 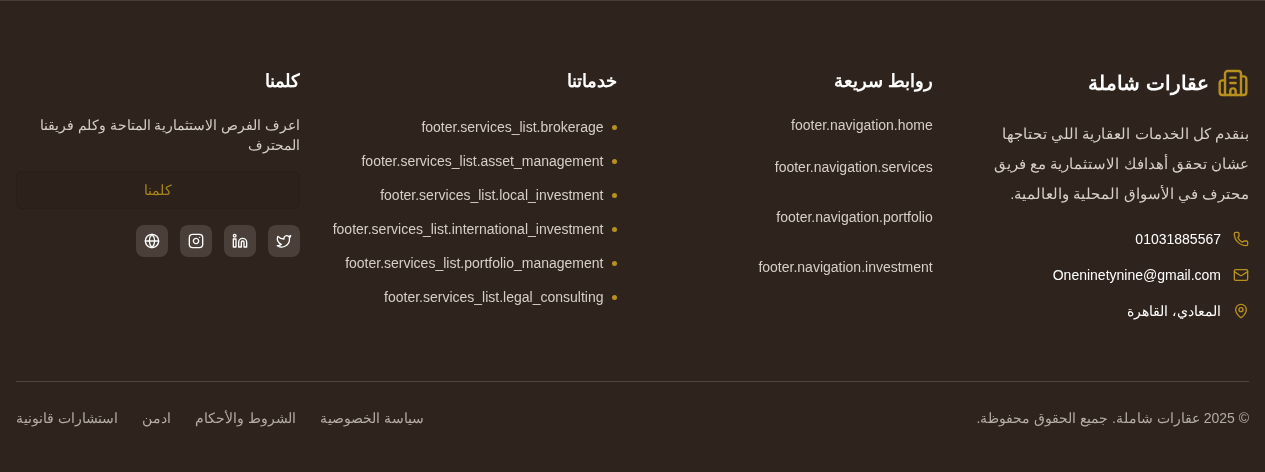 What do you see at coordinates (156, 418) in the screenshot?
I see `footer-link: ادمن` at bounding box center [156, 418].